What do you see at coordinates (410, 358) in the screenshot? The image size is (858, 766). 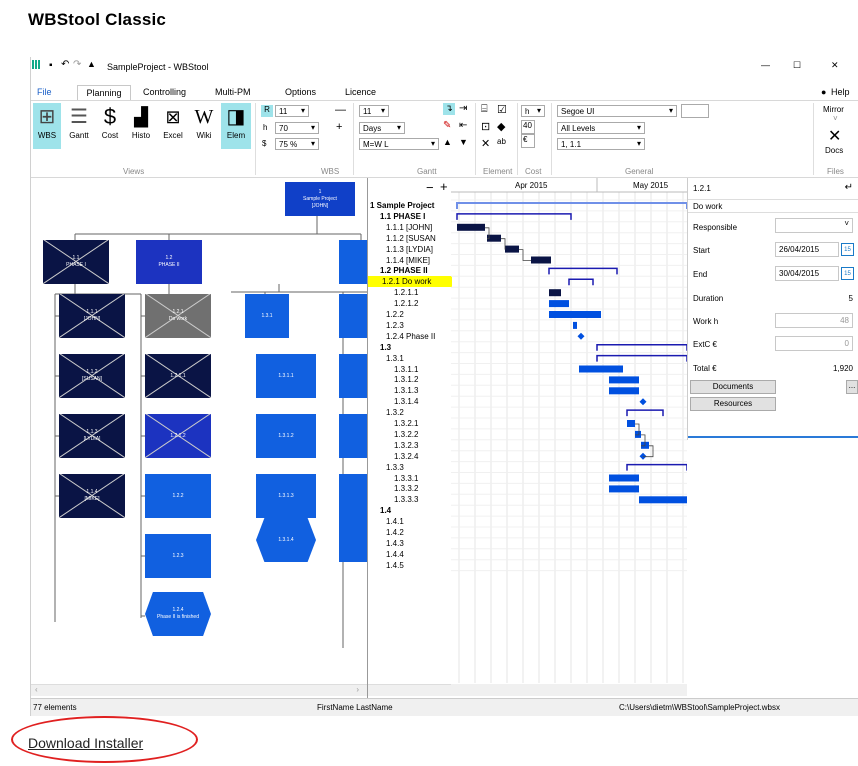 I see `gantt-tree-row: 1.3.1` at bounding box center [410, 358].